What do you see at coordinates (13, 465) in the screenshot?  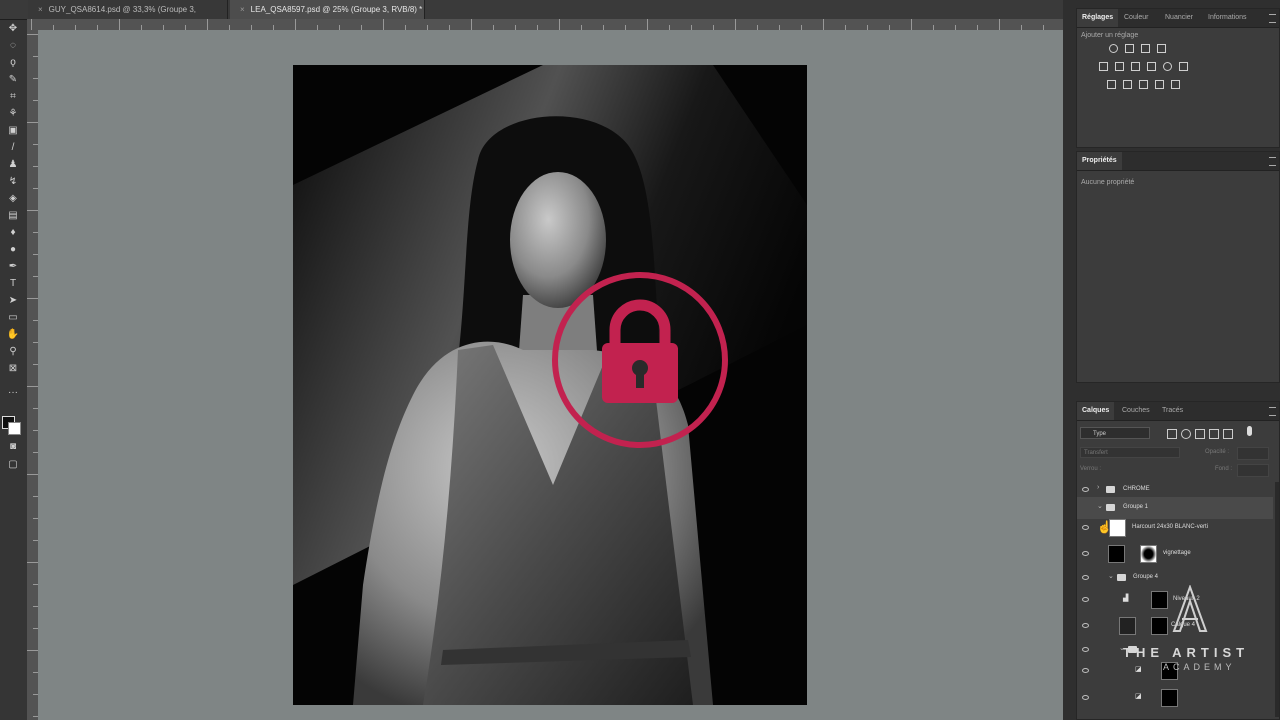 I see `screen-mode-icon: ▢` at bounding box center [13, 465].